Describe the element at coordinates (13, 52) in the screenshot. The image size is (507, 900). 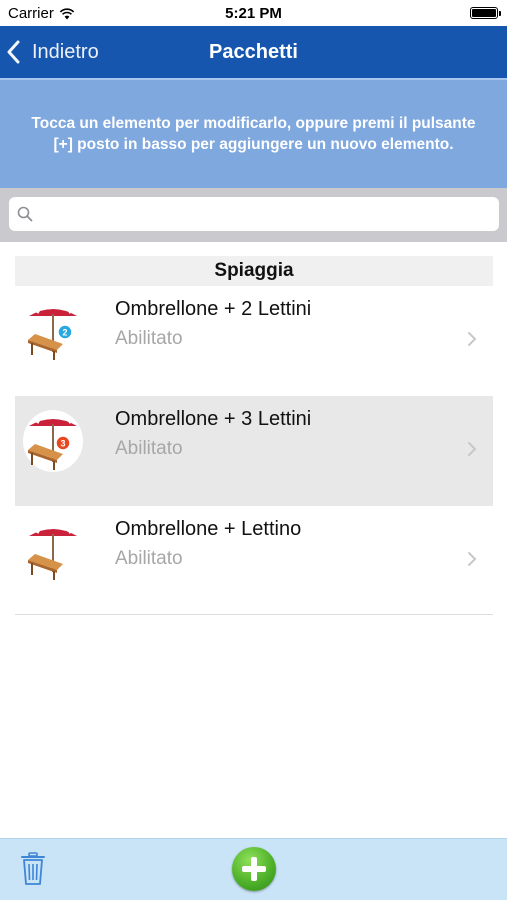
I see `back-chevron-icon` at that location.